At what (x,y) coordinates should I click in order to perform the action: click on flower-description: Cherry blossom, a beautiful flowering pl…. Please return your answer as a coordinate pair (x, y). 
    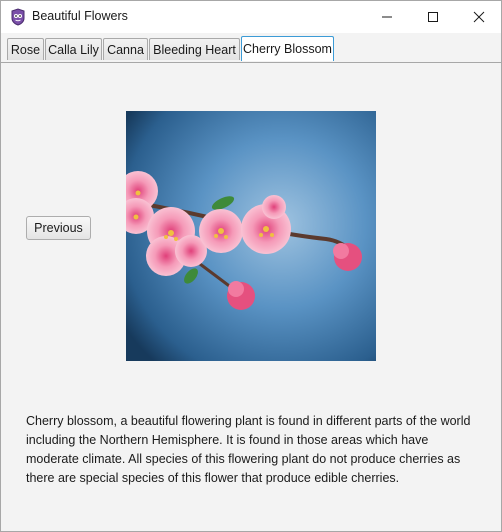
    Looking at the image, I should click on (248, 449).